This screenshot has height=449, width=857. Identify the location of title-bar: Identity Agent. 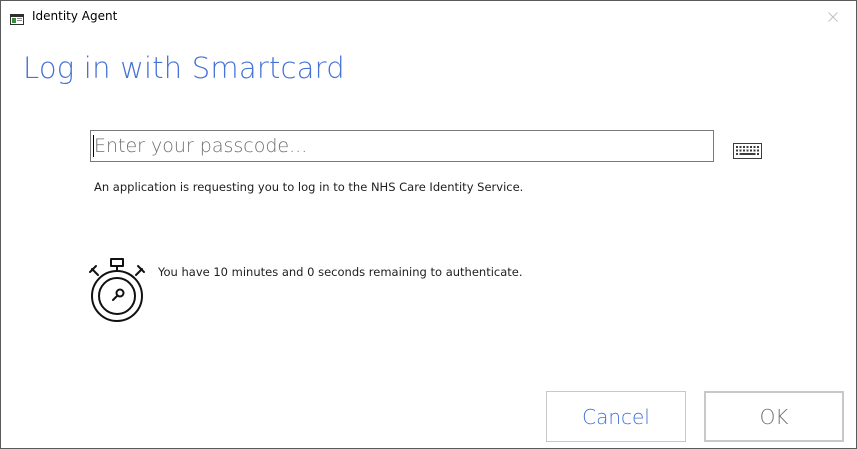
(428, 16).